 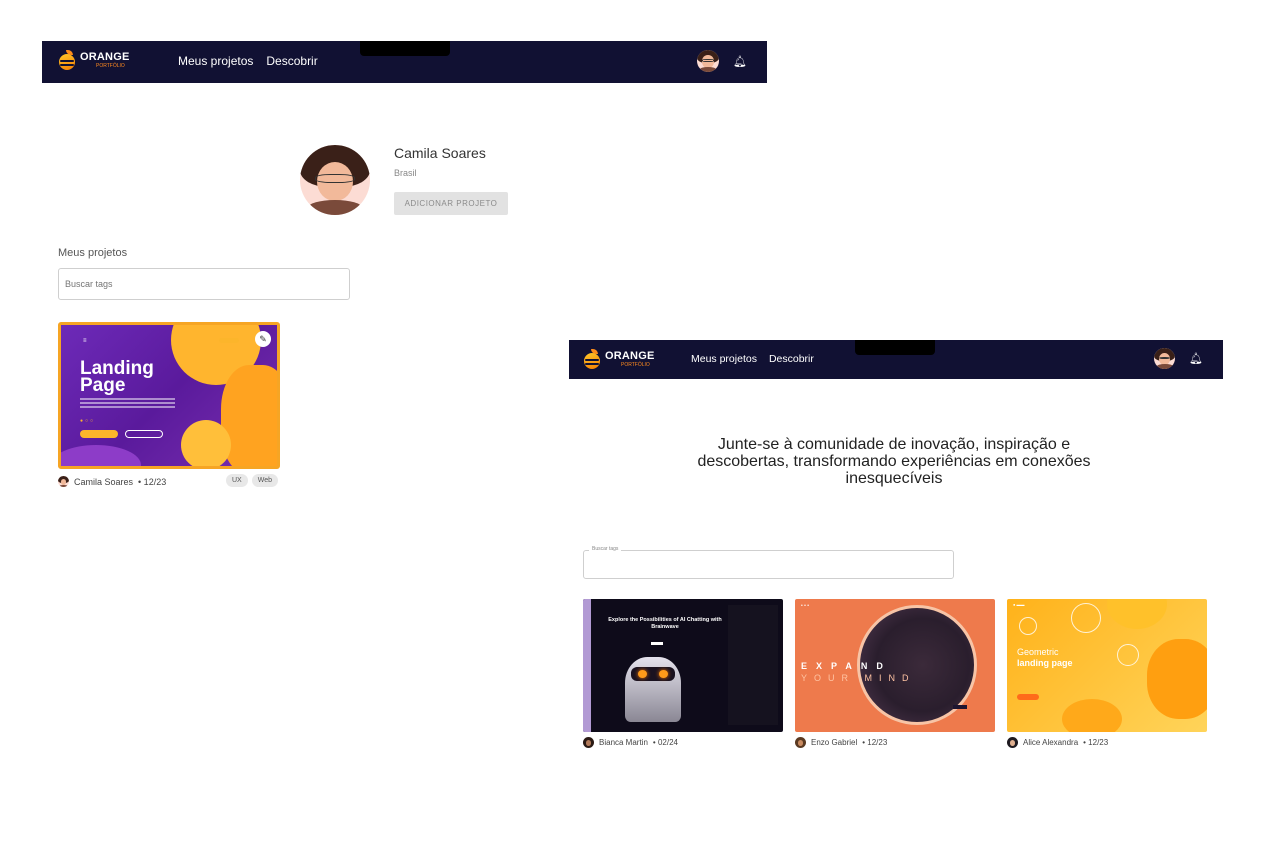 What do you see at coordinates (265, 480) in the screenshot?
I see `tag-chip: Web` at bounding box center [265, 480].